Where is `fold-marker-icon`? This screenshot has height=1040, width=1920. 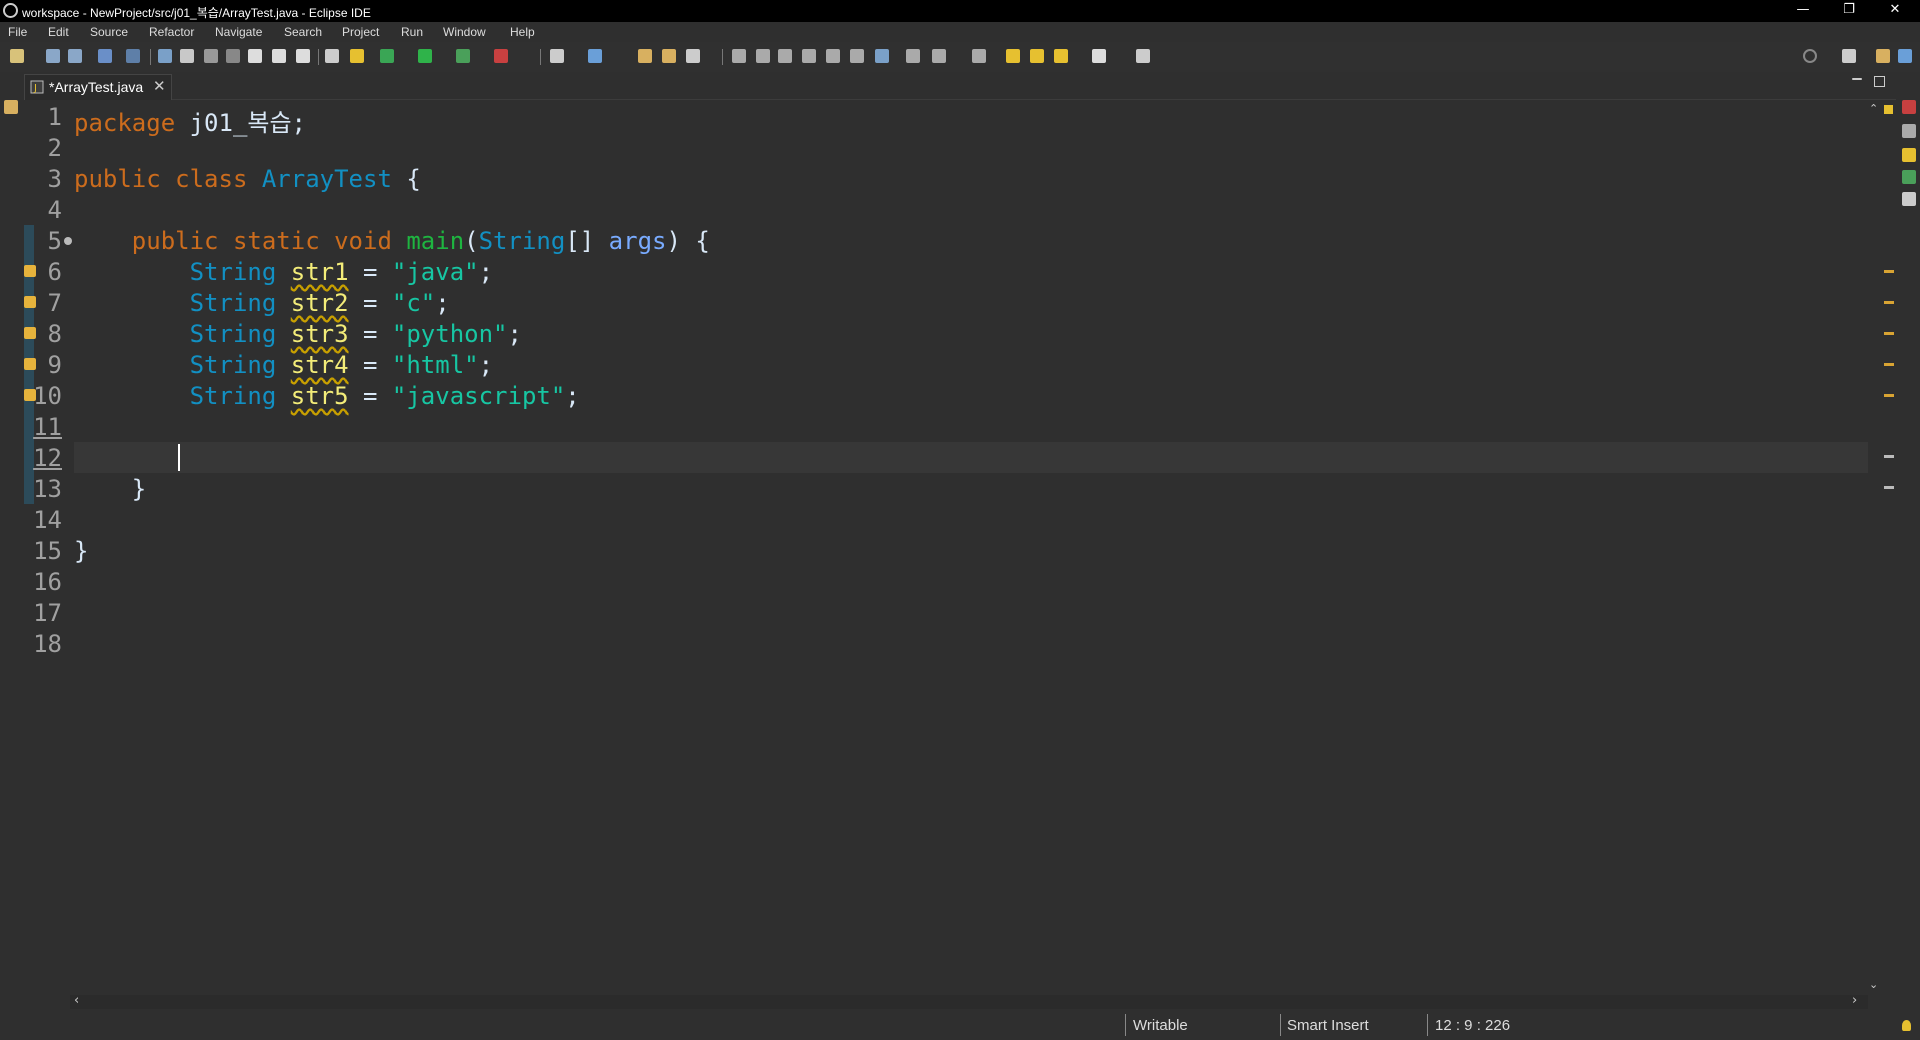
fold-marker-icon is located at coordinates (68, 241).